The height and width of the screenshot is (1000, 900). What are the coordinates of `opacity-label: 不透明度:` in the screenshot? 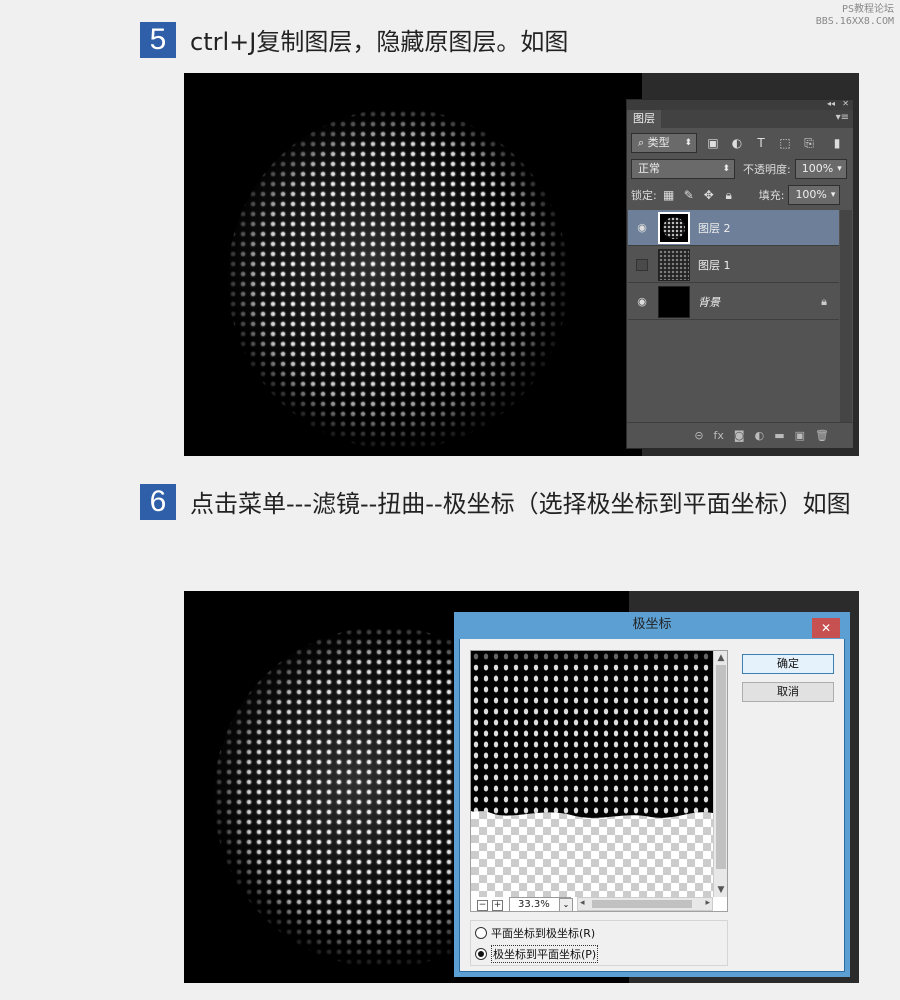 It's located at (767, 169).